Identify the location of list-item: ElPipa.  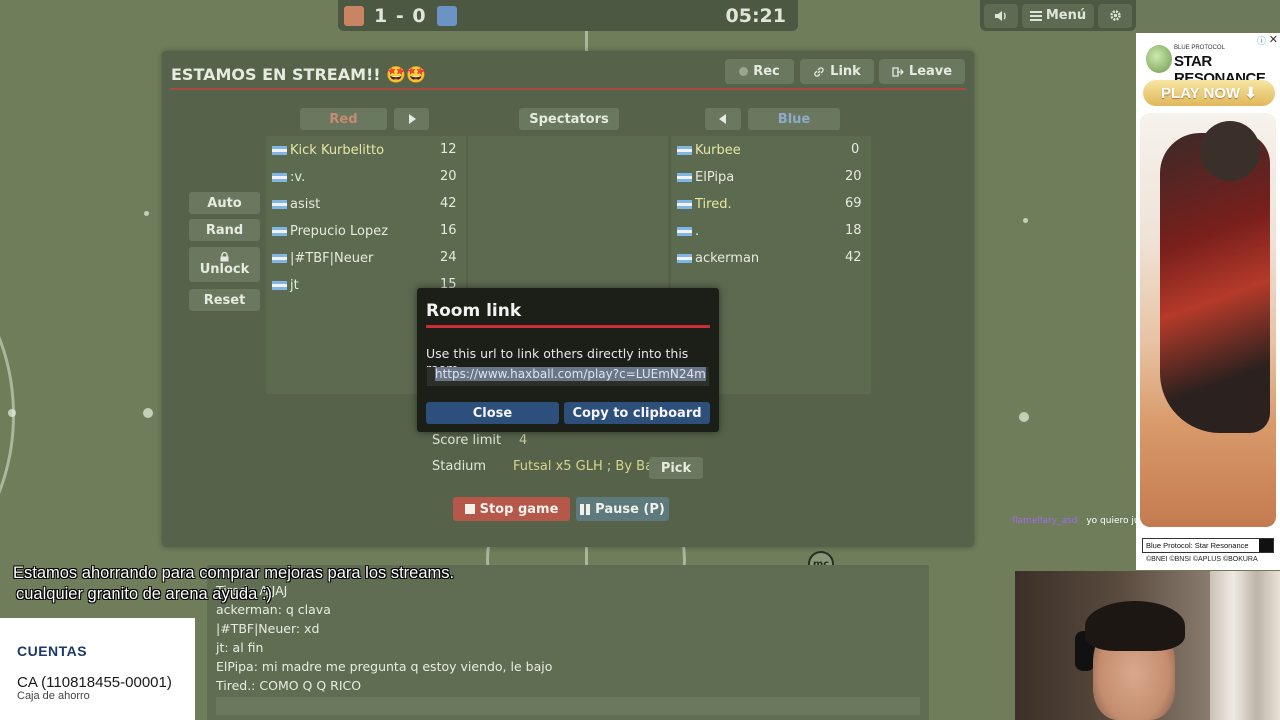
(705, 177).